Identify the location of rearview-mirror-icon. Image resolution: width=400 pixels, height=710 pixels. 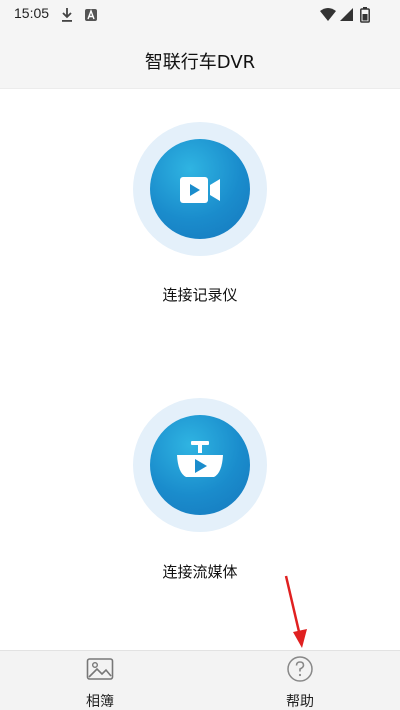
(200, 459).